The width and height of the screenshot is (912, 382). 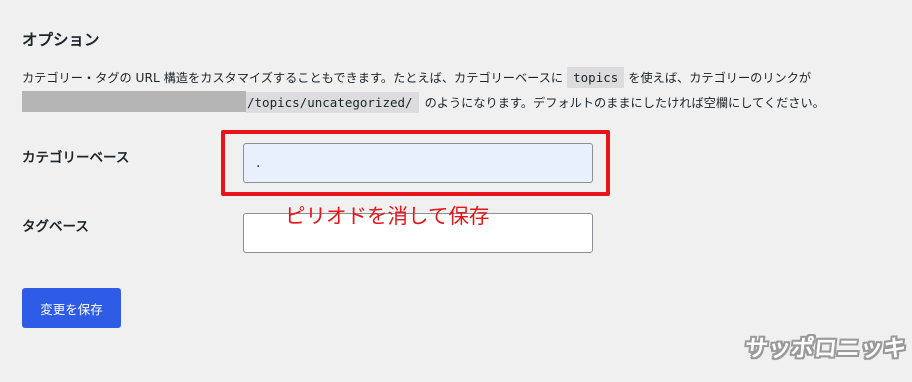 What do you see at coordinates (720, 78) in the screenshot?
I see `description-text-2: を使えば、カテゴリーのリンクが` at bounding box center [720, 78].